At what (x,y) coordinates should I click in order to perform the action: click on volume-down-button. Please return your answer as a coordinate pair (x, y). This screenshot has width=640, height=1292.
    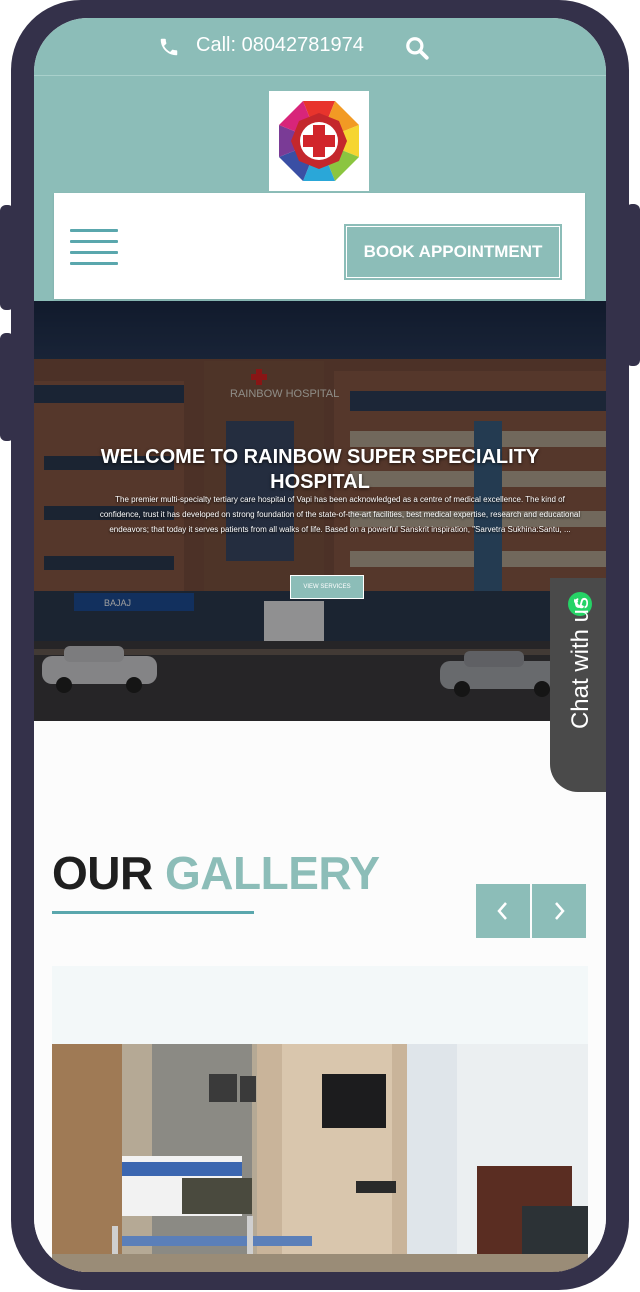
    Looking at the image, I should click on (7, 387).